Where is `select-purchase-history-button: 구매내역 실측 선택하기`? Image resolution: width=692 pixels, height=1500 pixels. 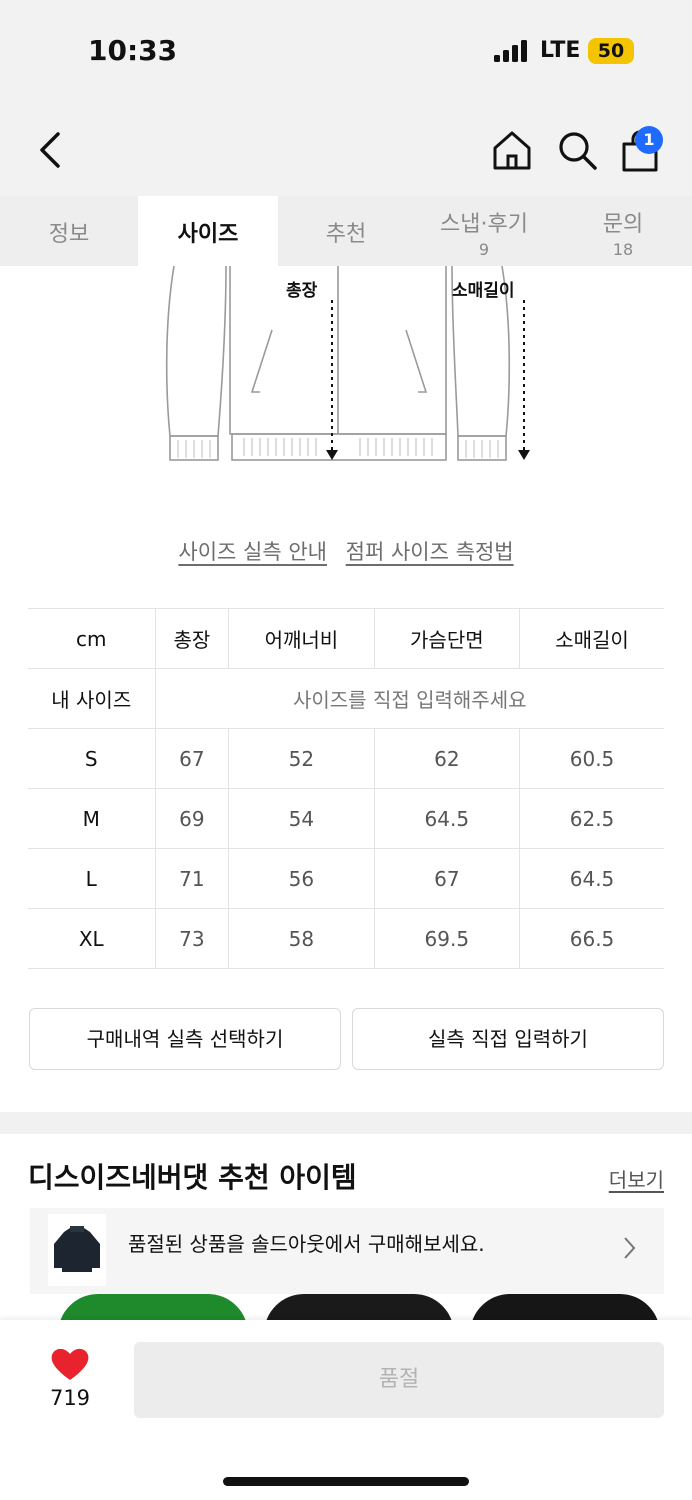 select-purchase-history-button: 구매내역 실측 선택하기 is located at coordinates (185, 1039).